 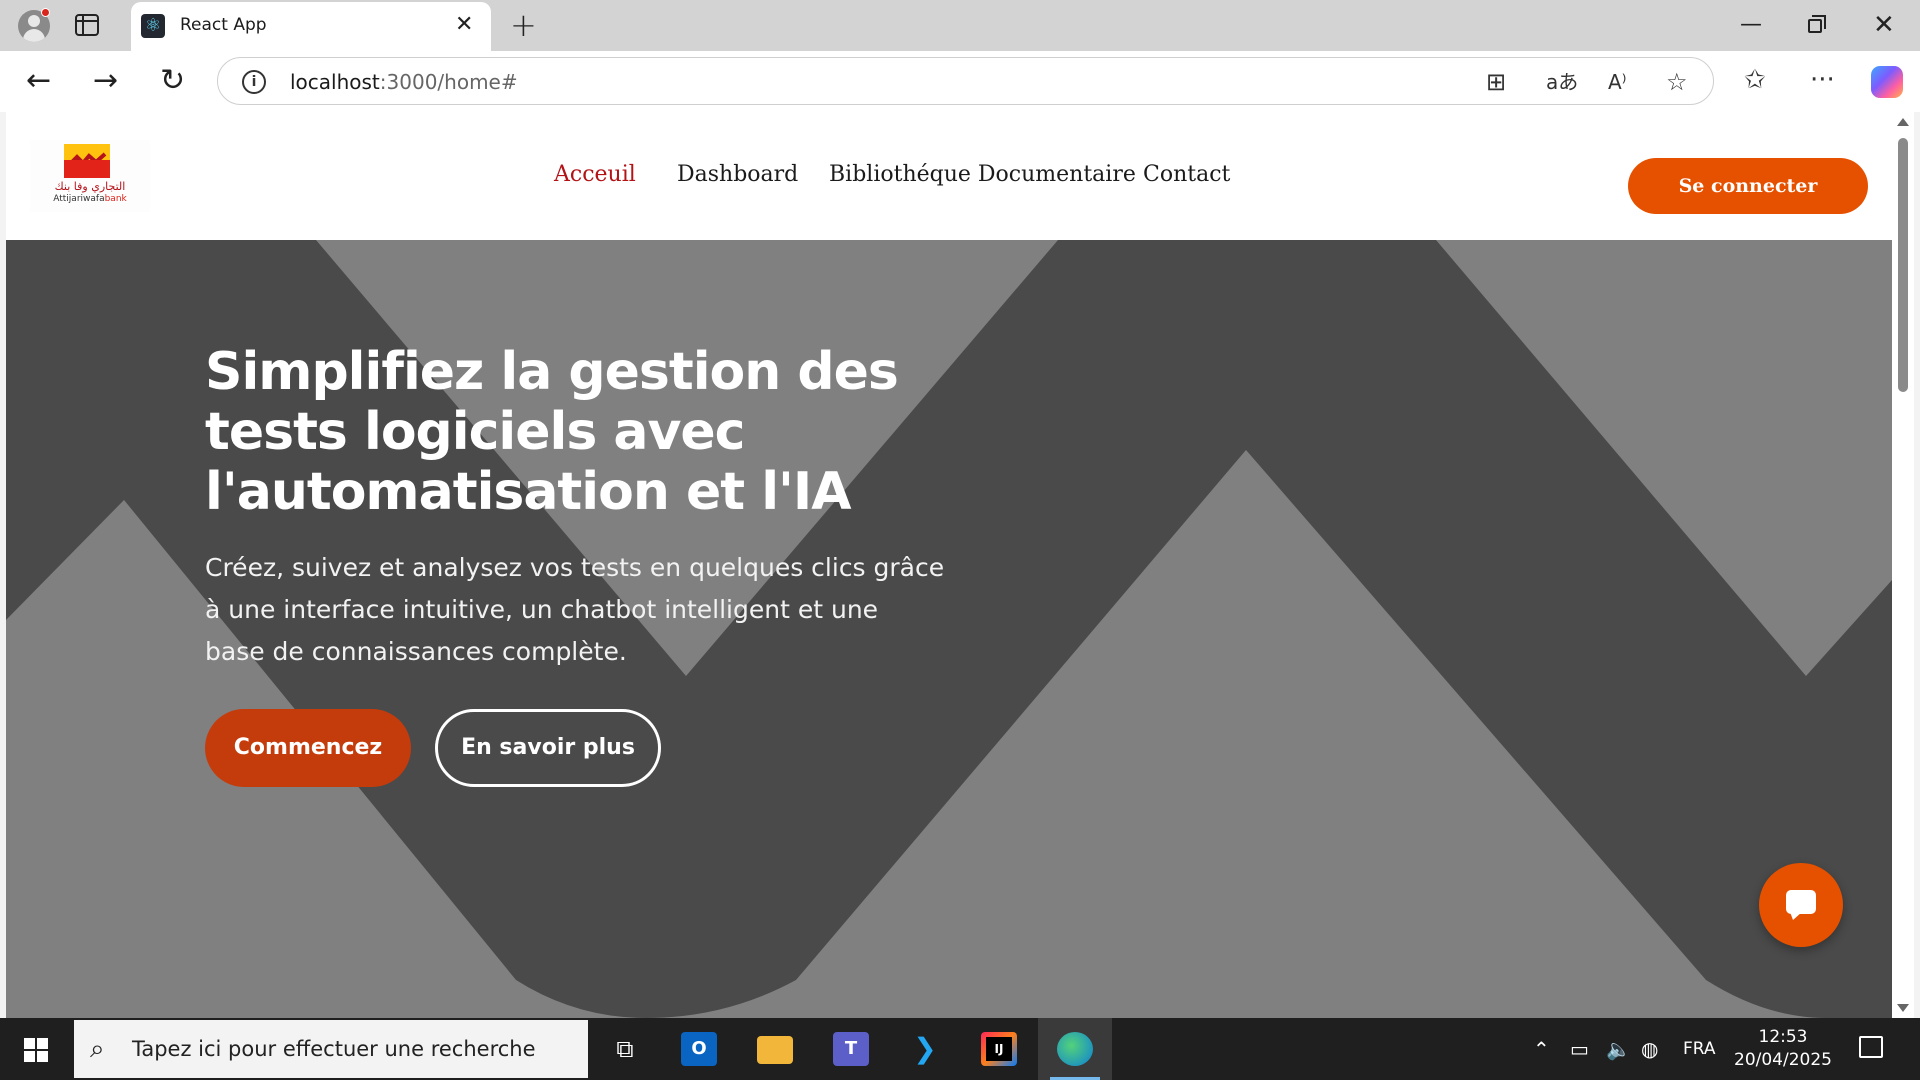 I want to click on taskbar-search-box: ⌕ Tapez ici pour effectuer une recherche, so click(x=331, y=1049).